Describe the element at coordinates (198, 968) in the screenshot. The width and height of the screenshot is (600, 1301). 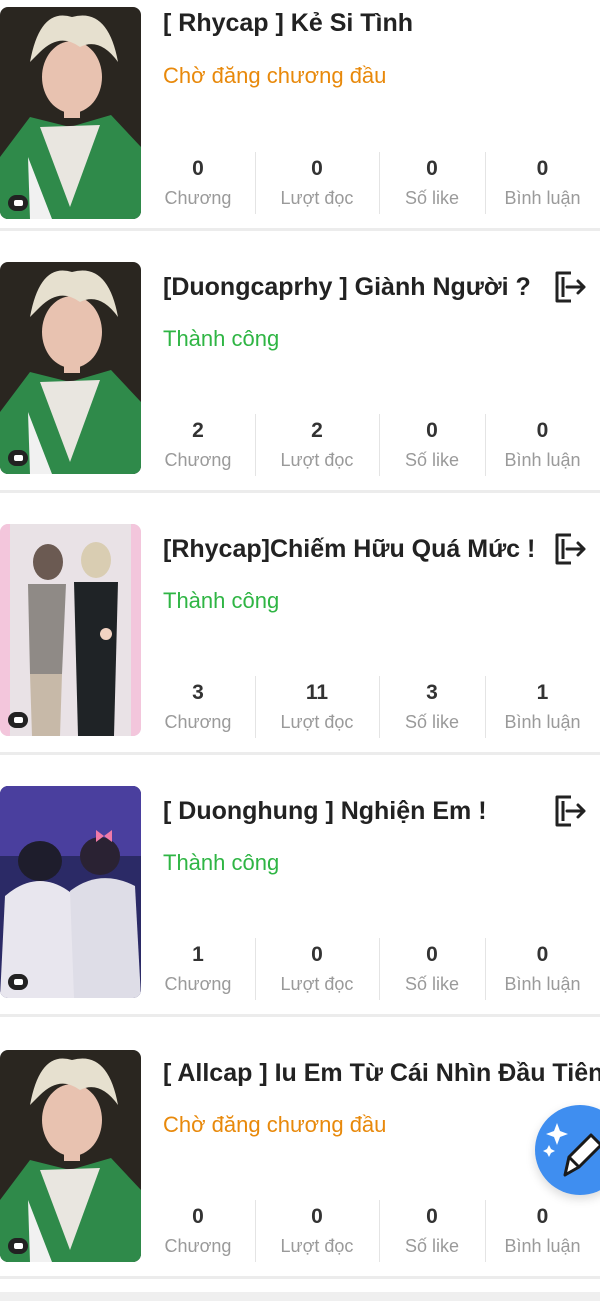
I see `stat-chapters: 1 Chương` at that location.